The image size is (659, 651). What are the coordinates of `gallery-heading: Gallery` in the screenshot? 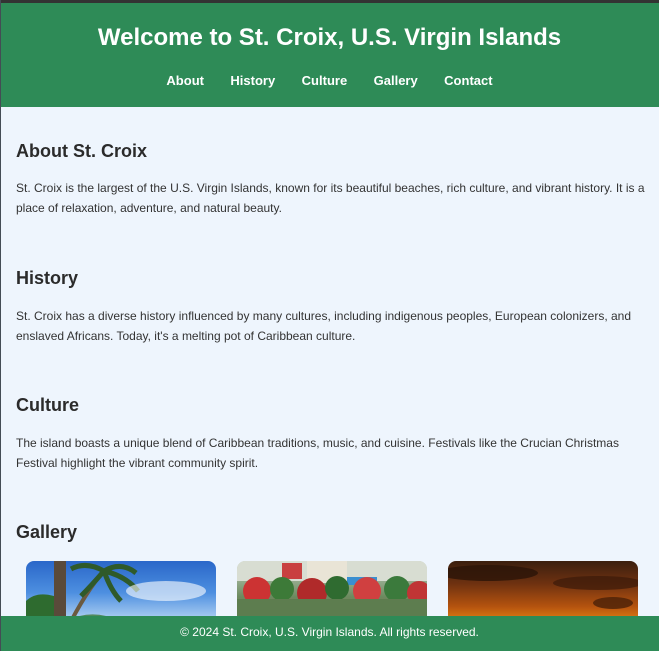 It's located at (47, 532).